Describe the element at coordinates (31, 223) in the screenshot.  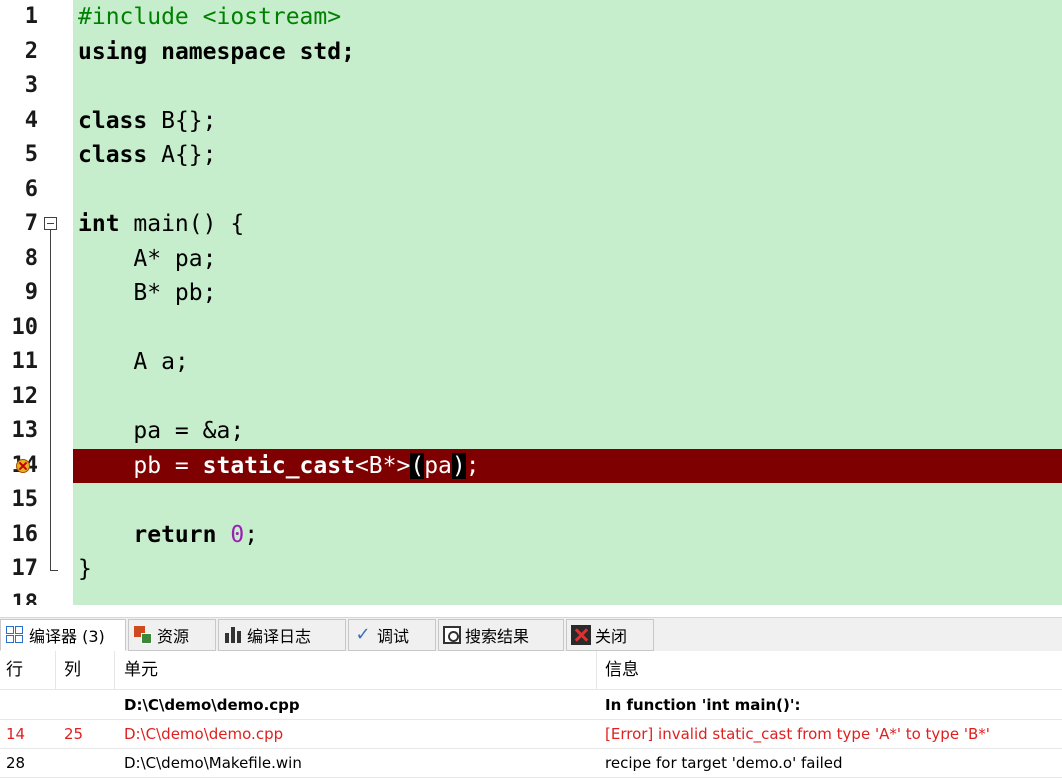
I see `line-number: 7` at that location.